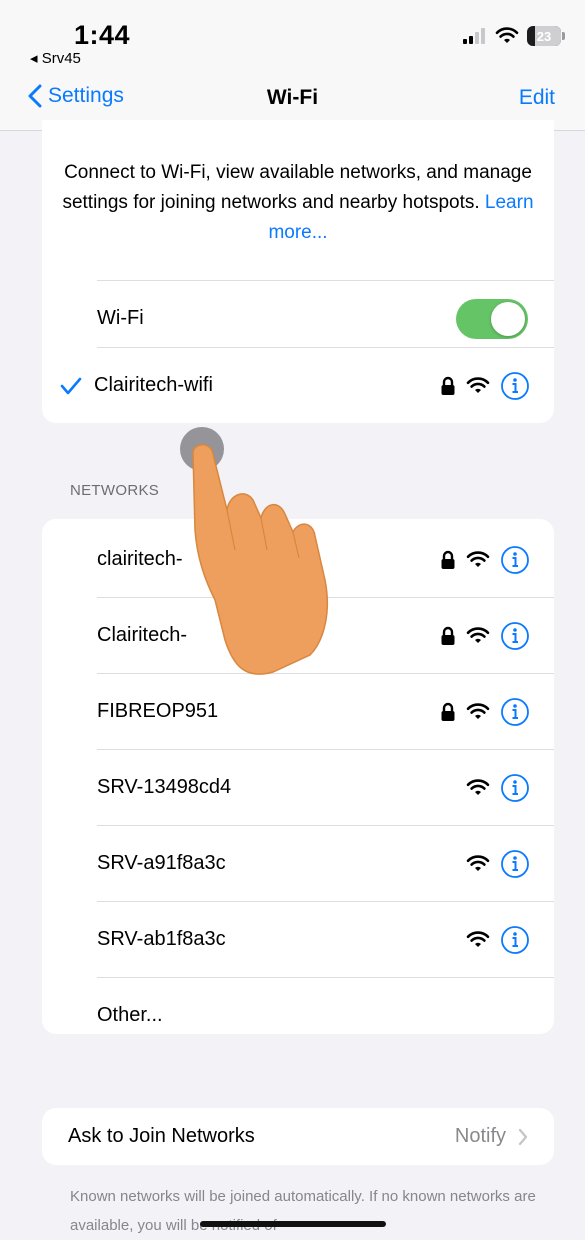 The width and height of the screenshot is (585, 1240). Describe the element at coordinates (298, 1136) in the screenshot. I see `ask-to-join-row: Ask to Join Networks Notify` at that location.